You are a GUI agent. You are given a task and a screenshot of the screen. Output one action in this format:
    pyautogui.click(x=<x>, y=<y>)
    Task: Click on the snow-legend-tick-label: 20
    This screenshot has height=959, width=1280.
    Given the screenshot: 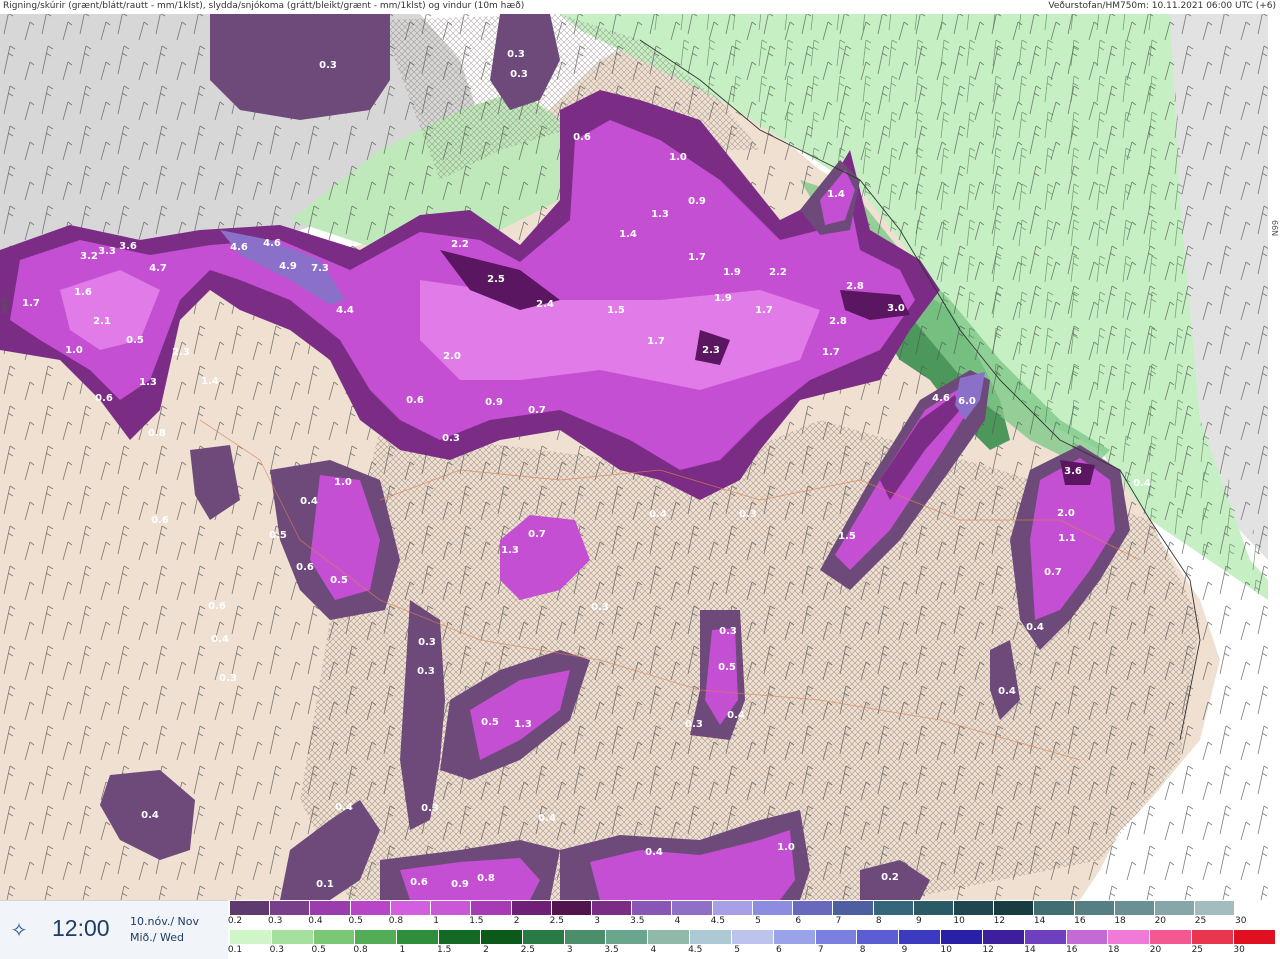 What is the action you would take?
    pyautogui.click(x=1160, y=921)
    